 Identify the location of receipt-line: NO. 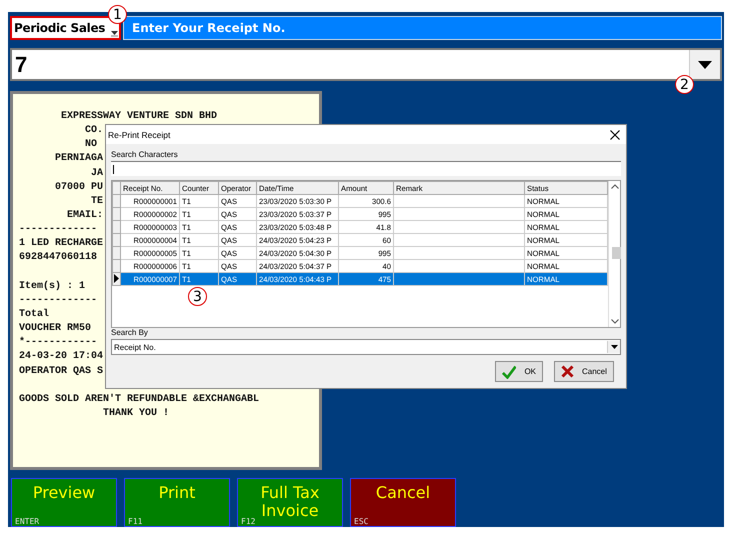
(91, 145).